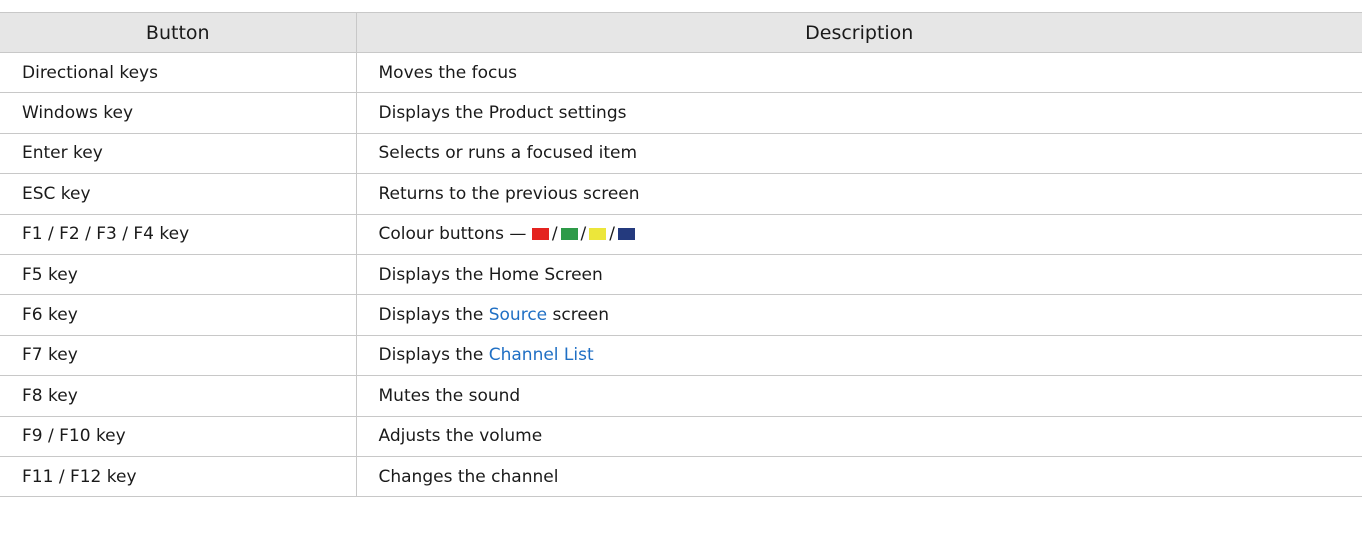 This screenshot has height=553, width=1362. What do you see at coordinates (178, 32) in the screenshot?
I see `header-button: Button` at bounding box center [178, 32].